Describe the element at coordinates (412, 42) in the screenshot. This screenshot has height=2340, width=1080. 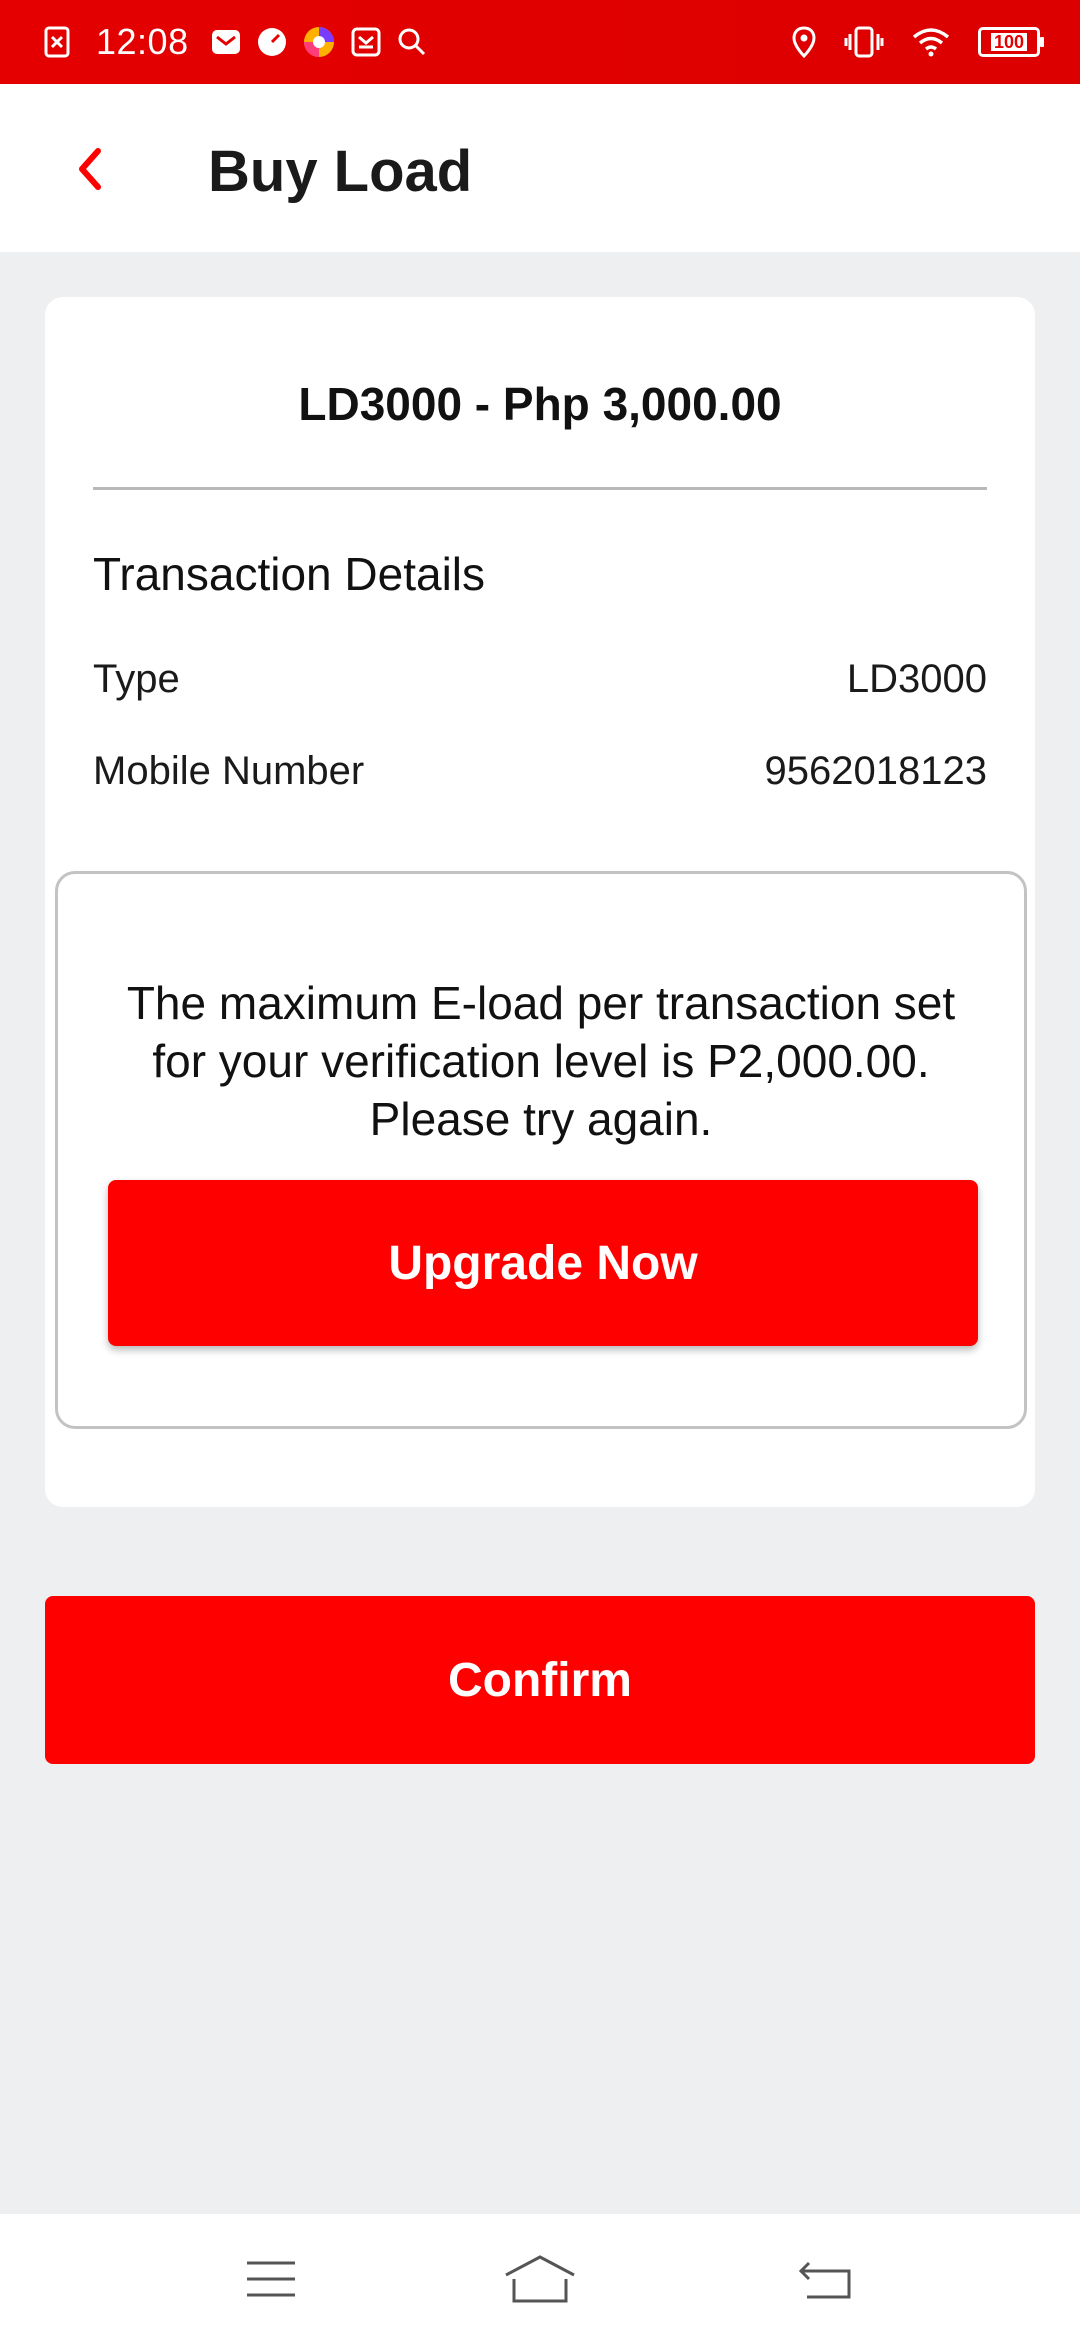
I see `search-icon` at that location.